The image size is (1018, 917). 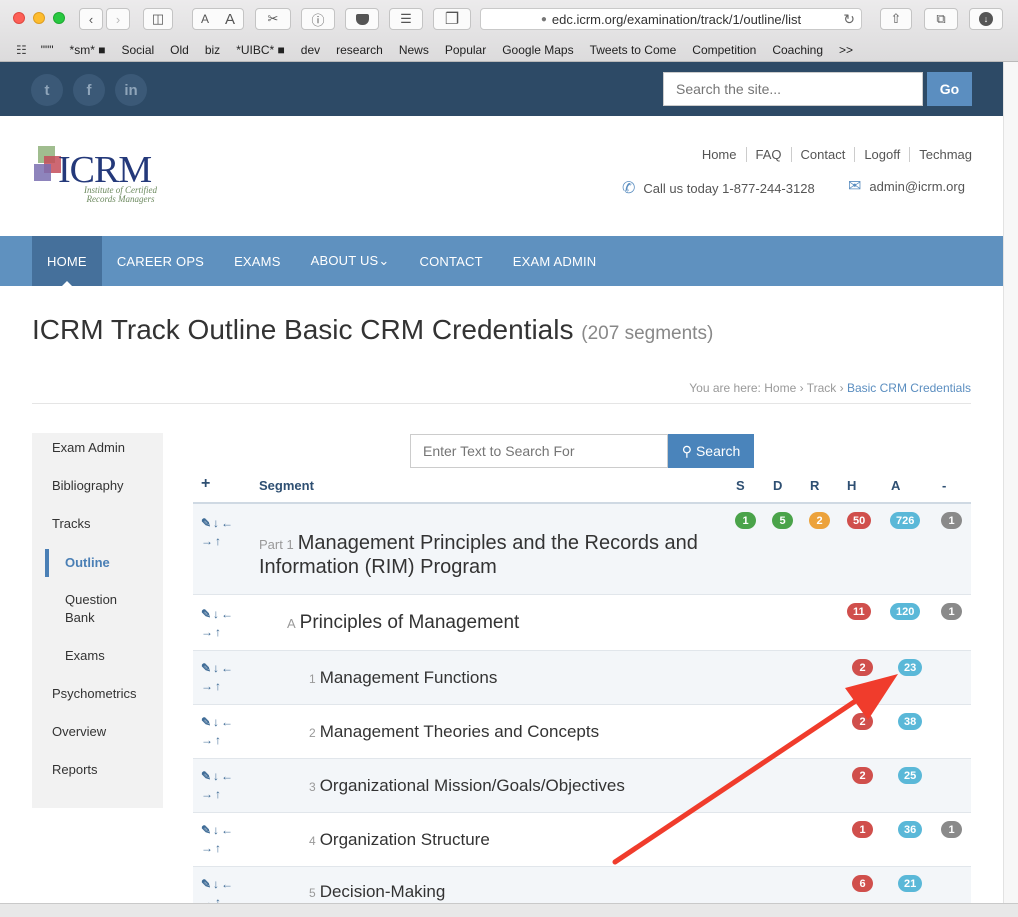 What do you see at coordinates (719, 154) in the screenshot?
I see `header-link-home: Home` at bounding box center [719, 154].